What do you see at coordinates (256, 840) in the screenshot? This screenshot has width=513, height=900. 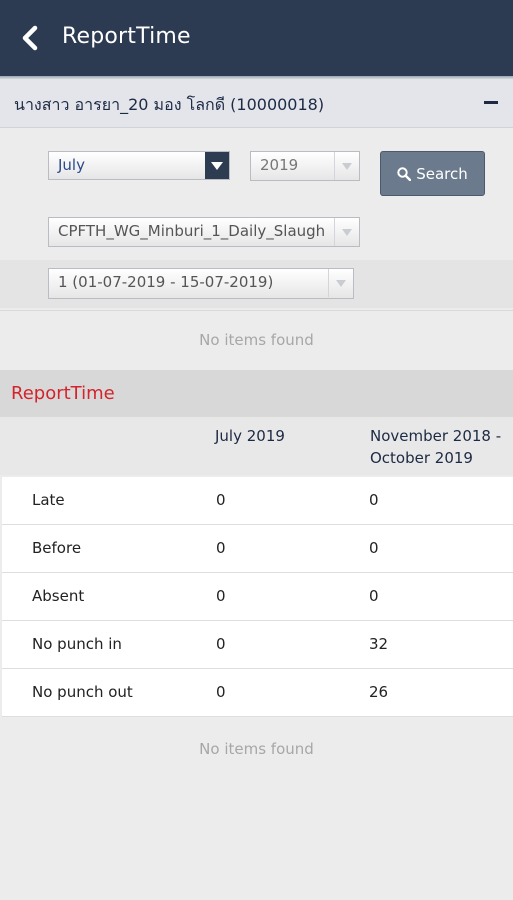 I see `page-background` at bounding box center [256, 840].